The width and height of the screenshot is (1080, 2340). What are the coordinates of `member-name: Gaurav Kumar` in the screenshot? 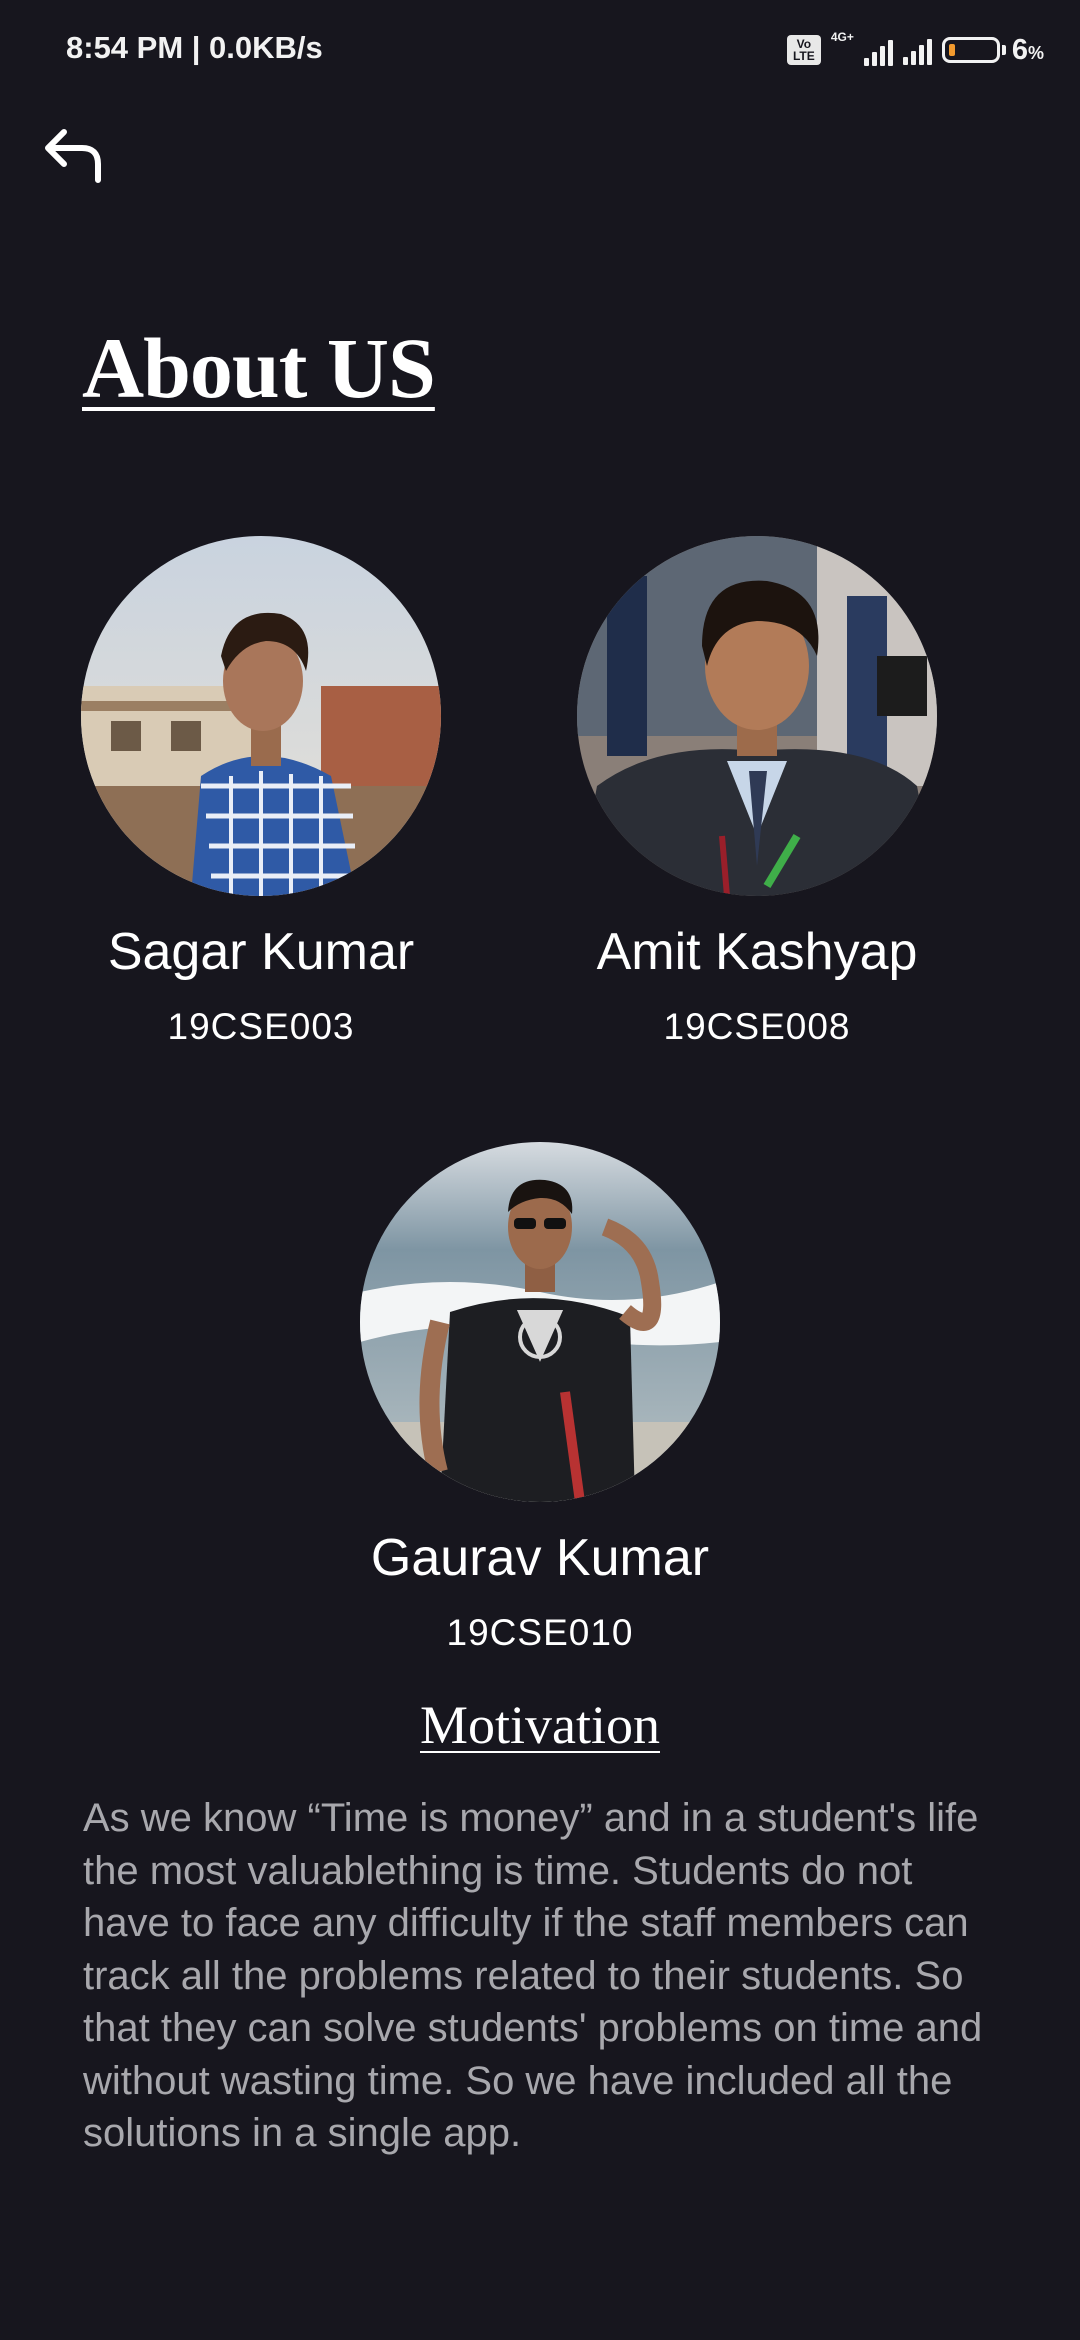 It's located at (540, 1558).